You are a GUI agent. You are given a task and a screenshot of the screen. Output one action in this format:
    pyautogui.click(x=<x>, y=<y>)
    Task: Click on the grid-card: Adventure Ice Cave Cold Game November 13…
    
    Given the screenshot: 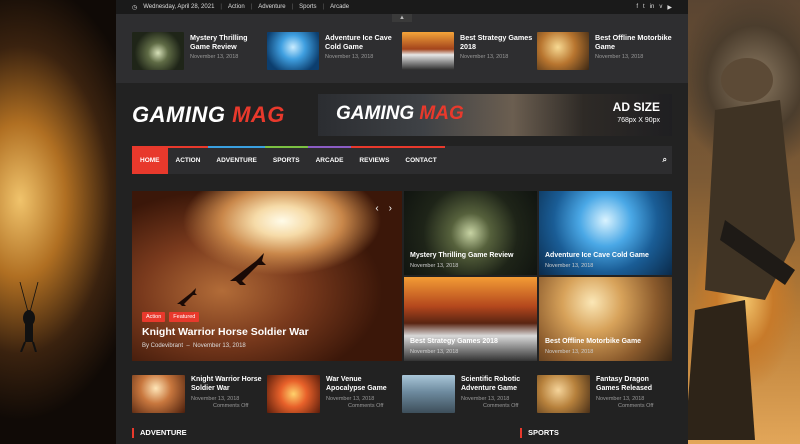 What is the action you would take?
    pyautogui.click(x=605, y=233)
    